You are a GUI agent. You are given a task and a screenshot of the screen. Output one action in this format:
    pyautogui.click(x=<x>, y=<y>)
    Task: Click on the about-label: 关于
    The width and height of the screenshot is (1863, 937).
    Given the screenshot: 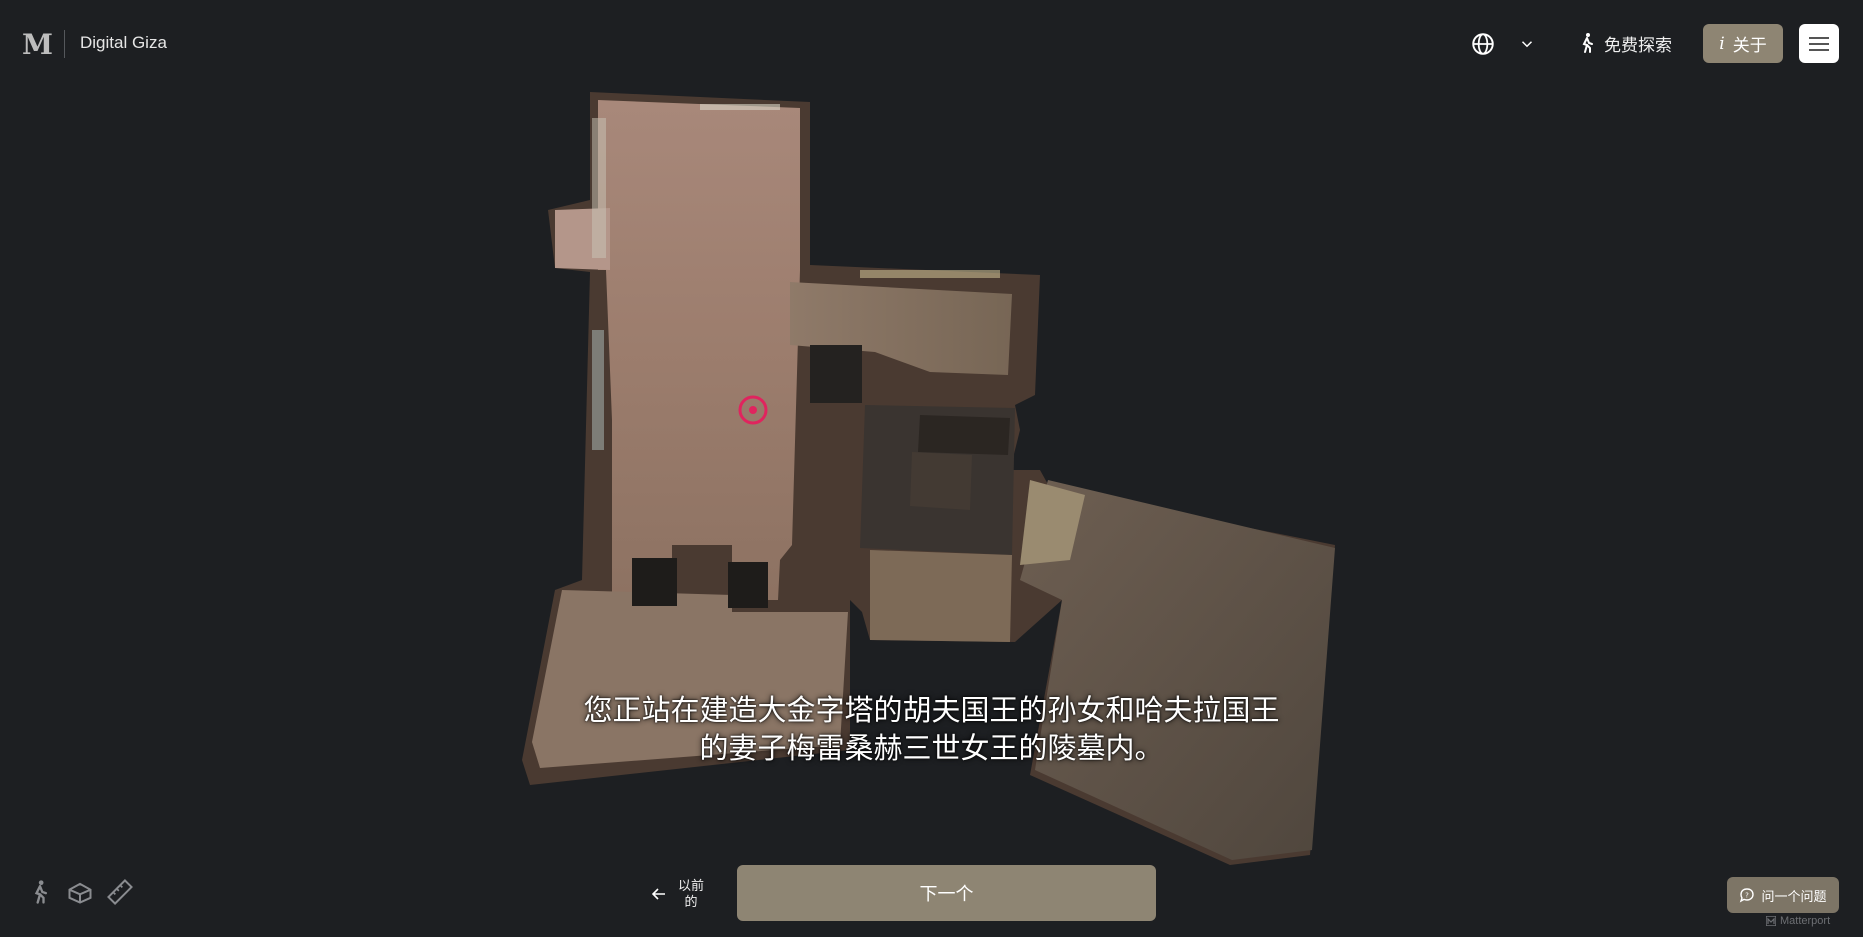 What is the action you would take?
    pyautogui.click(x=1749, y=45)
    